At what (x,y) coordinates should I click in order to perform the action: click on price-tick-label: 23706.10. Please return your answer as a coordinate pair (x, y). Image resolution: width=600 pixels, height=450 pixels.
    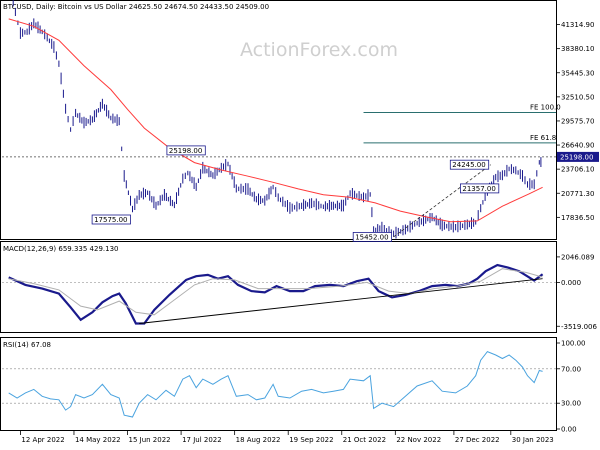
    Looking at the image, I should click on (577, 170).